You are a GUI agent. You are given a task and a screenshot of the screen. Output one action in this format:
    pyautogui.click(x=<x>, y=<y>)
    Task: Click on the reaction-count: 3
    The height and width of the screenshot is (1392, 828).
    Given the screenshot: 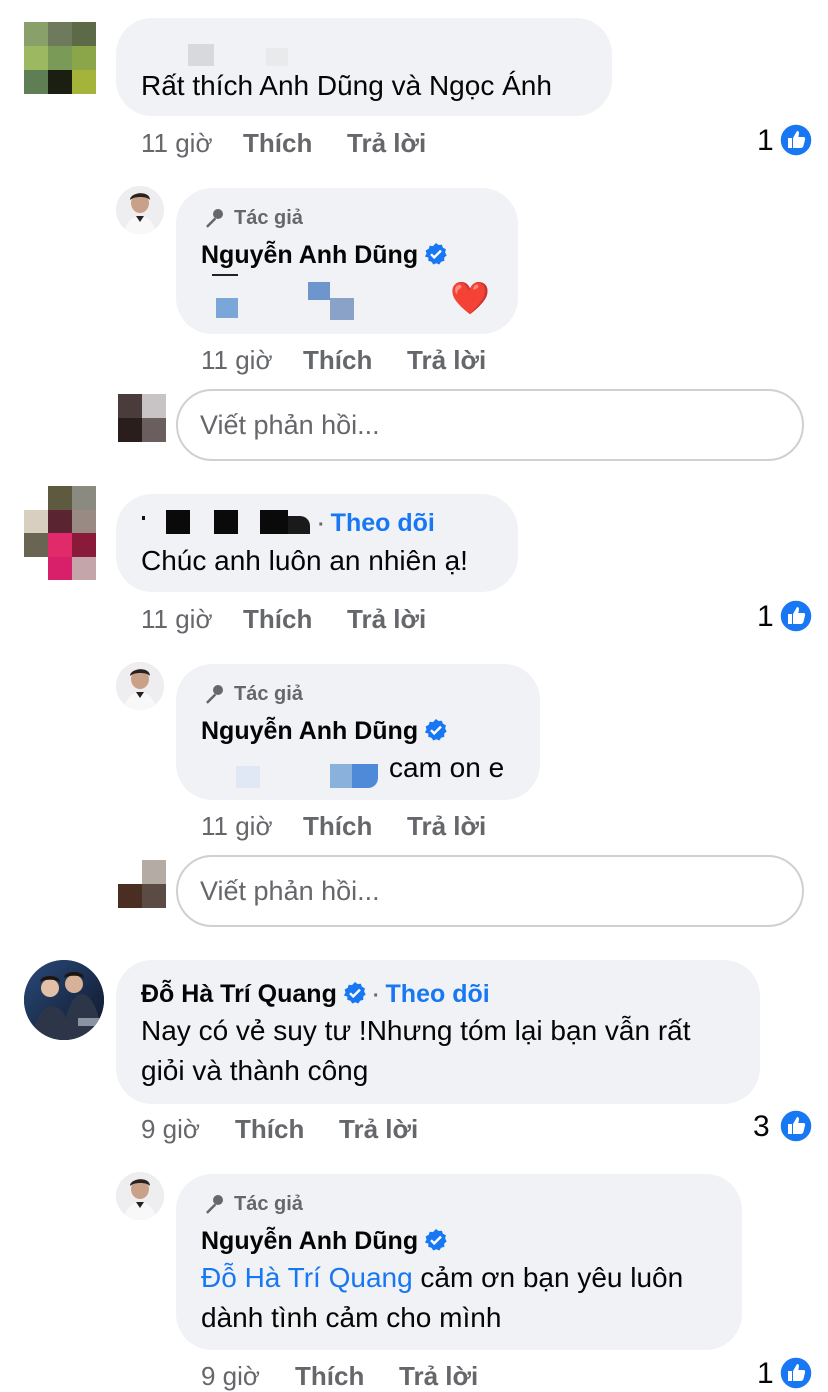 What is the action you would take?
    pyautogui.click(x=761, y=1127)
    